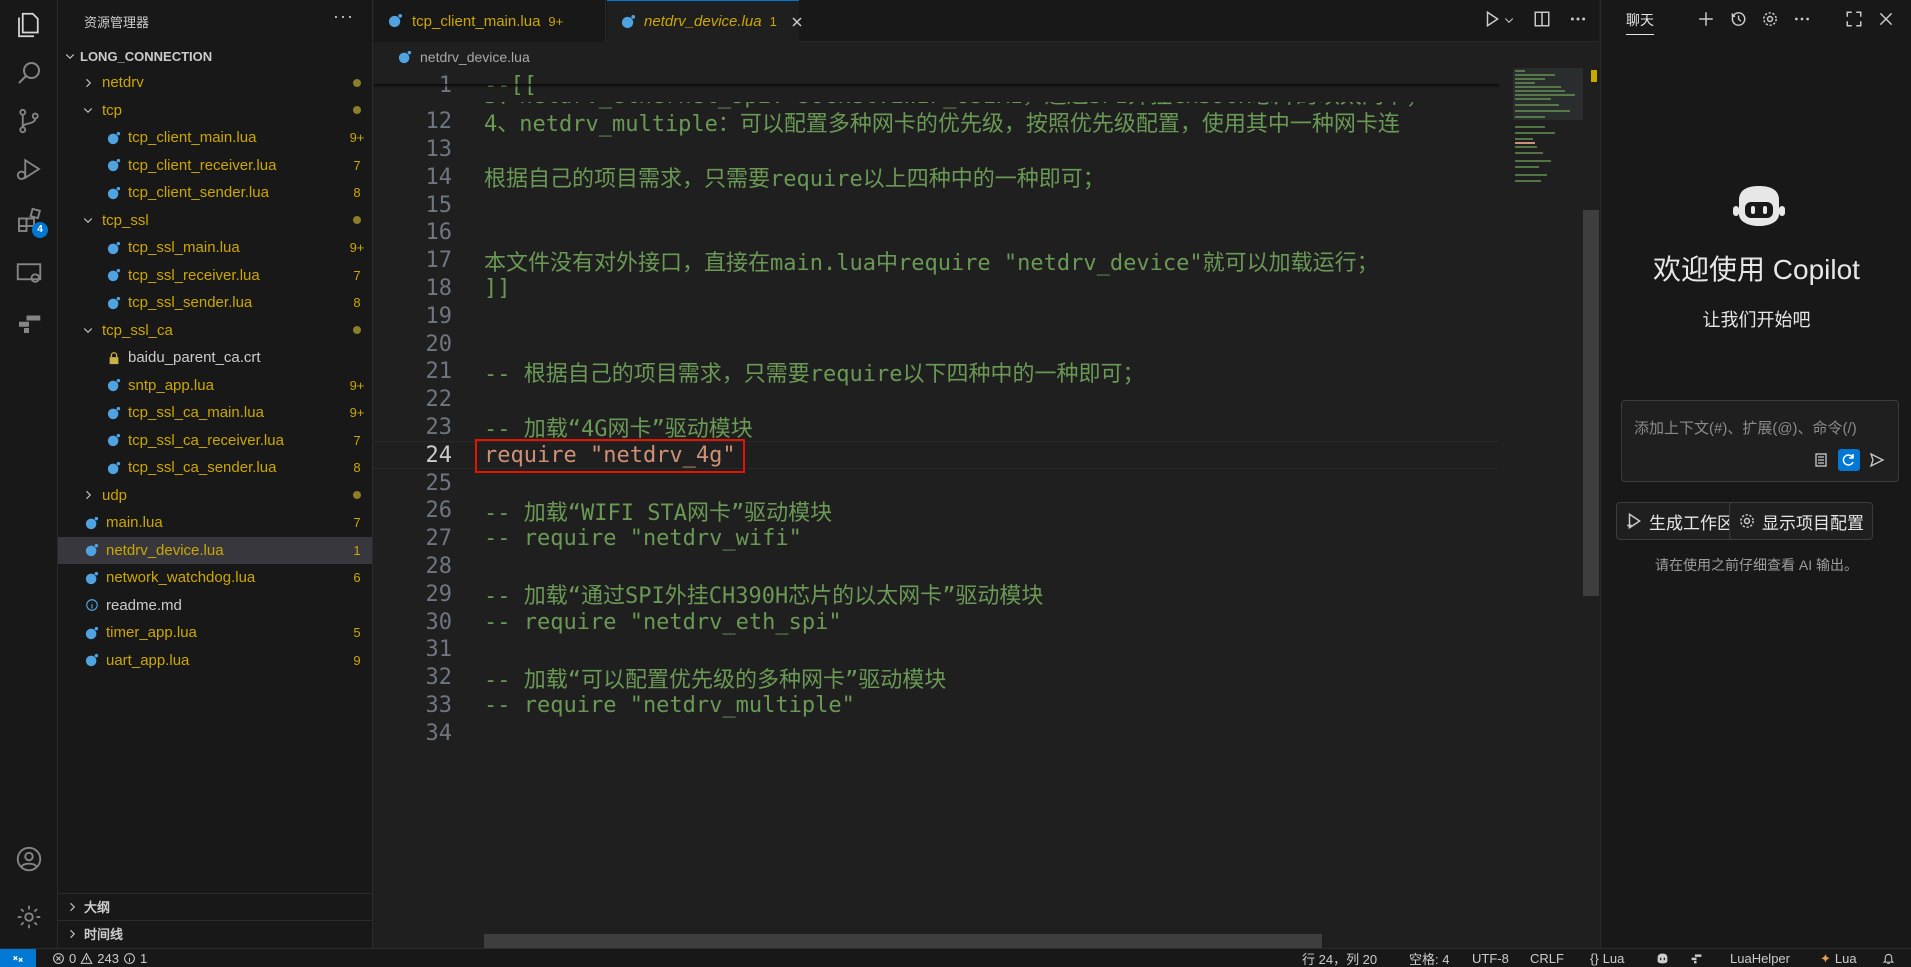 This screenshot has width=1911, height=967. Describe the element at coordinates (936, 233) in the screenshot. I see `code-line: 16` at that location.